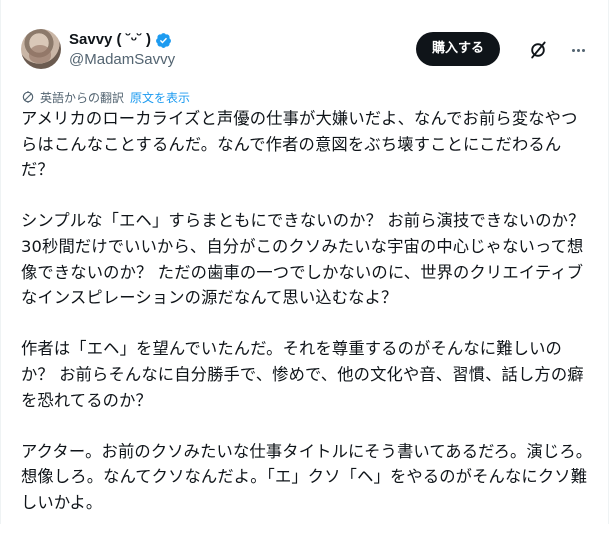  Describe the element at coordinates (163, 40) in the screenshot. I see `verified-badge-icon` at that location.